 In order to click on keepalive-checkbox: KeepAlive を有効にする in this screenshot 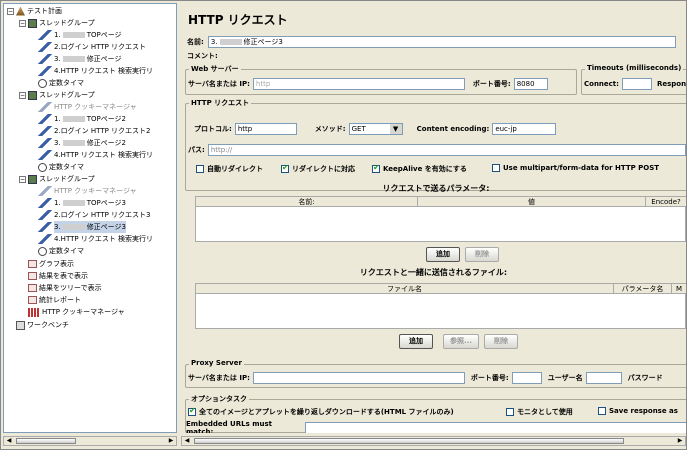, I will do `click(419, 168)`.